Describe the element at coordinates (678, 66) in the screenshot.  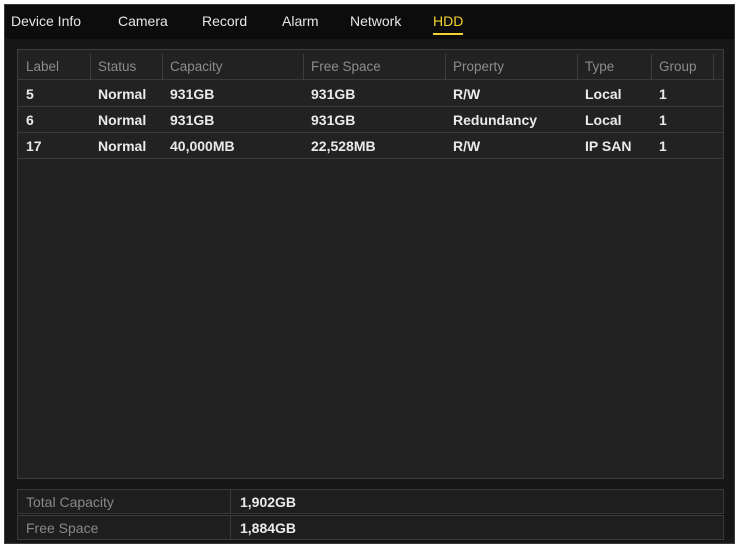
I see `column-header-group: Group` at that location.